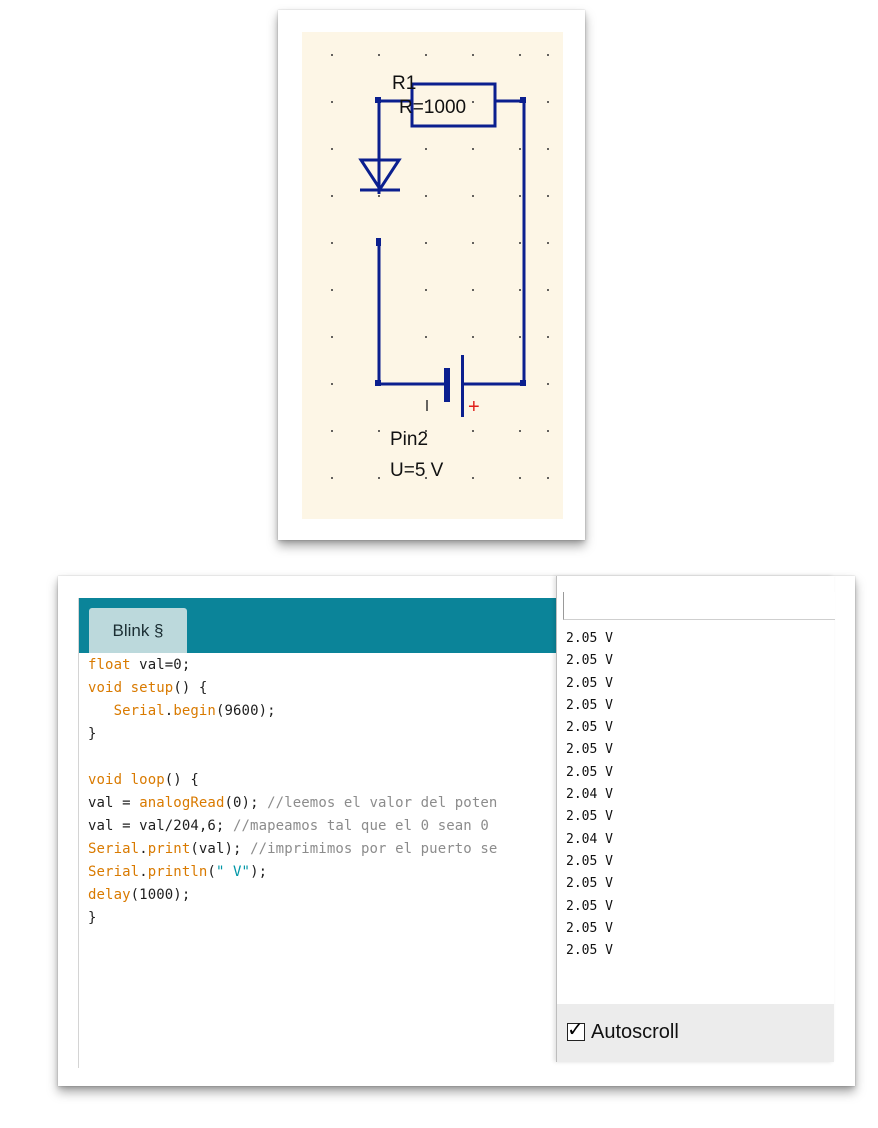  What do you see at coordinates (409, 439) in the screenshot?
I see `source-name-label: Pin2` at bounding box center [409, 439].